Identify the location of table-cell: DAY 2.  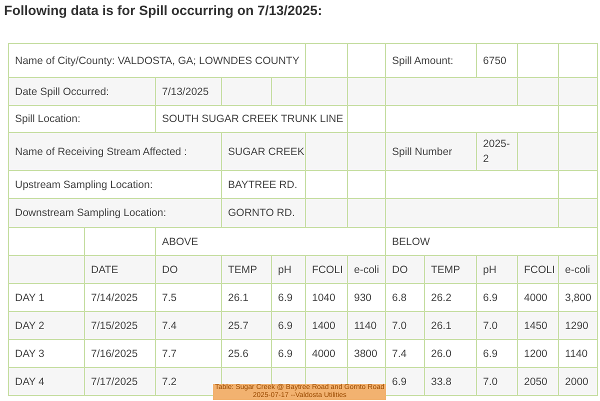
(29, 326).